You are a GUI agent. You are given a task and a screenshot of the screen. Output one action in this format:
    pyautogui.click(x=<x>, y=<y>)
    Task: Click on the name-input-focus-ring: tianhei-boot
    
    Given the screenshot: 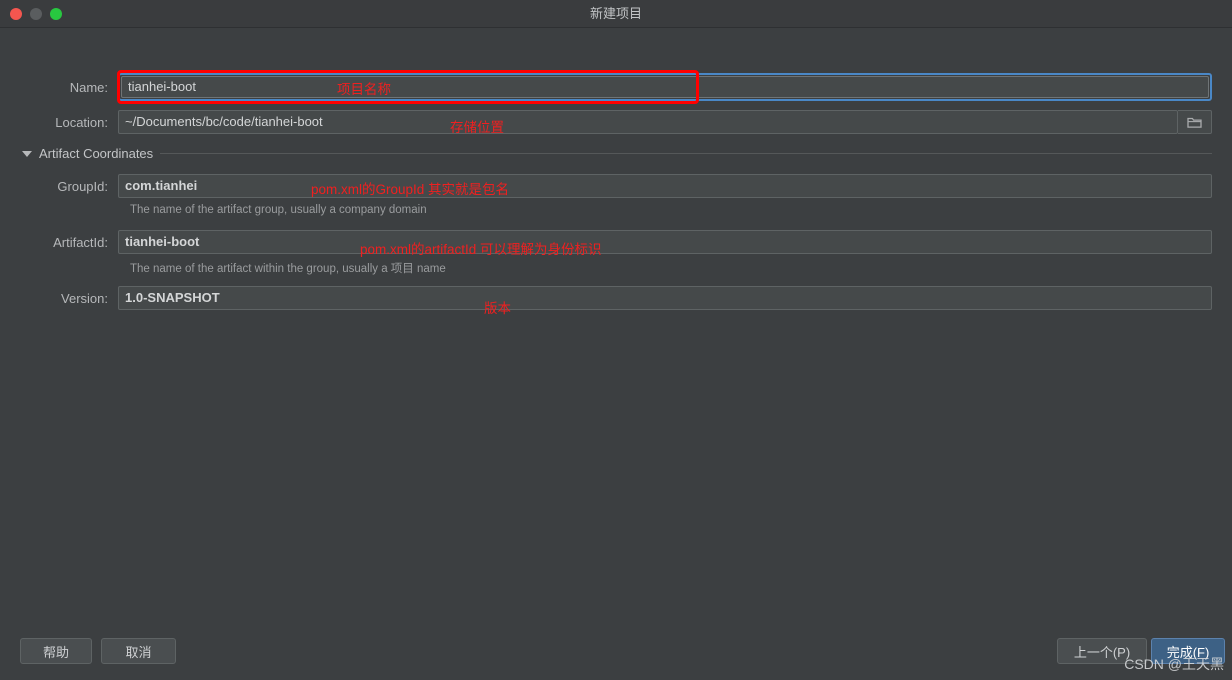 What is the action you would take?
    pyautogui.click(x=665, y=87)
    